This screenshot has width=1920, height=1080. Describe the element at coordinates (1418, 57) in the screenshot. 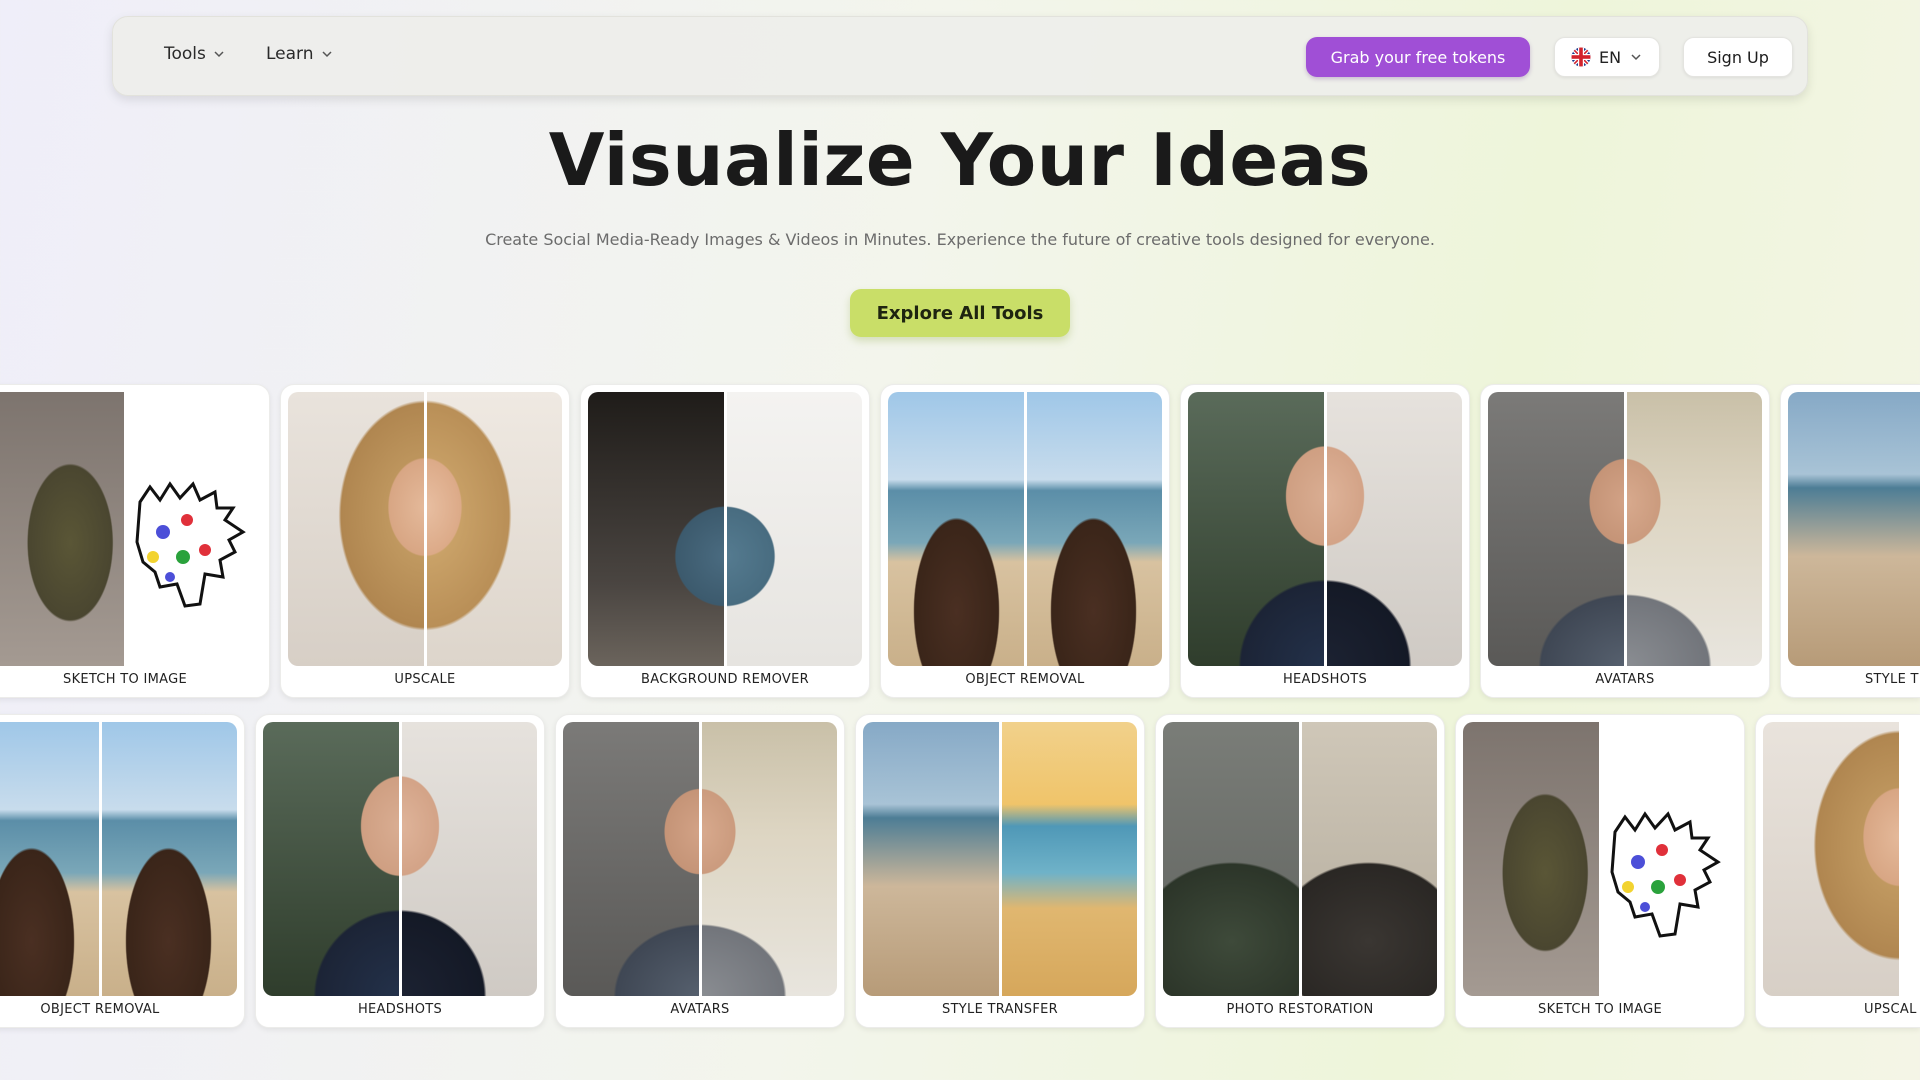

I see `free-tokens-button: Grab your free tokens` at that location.